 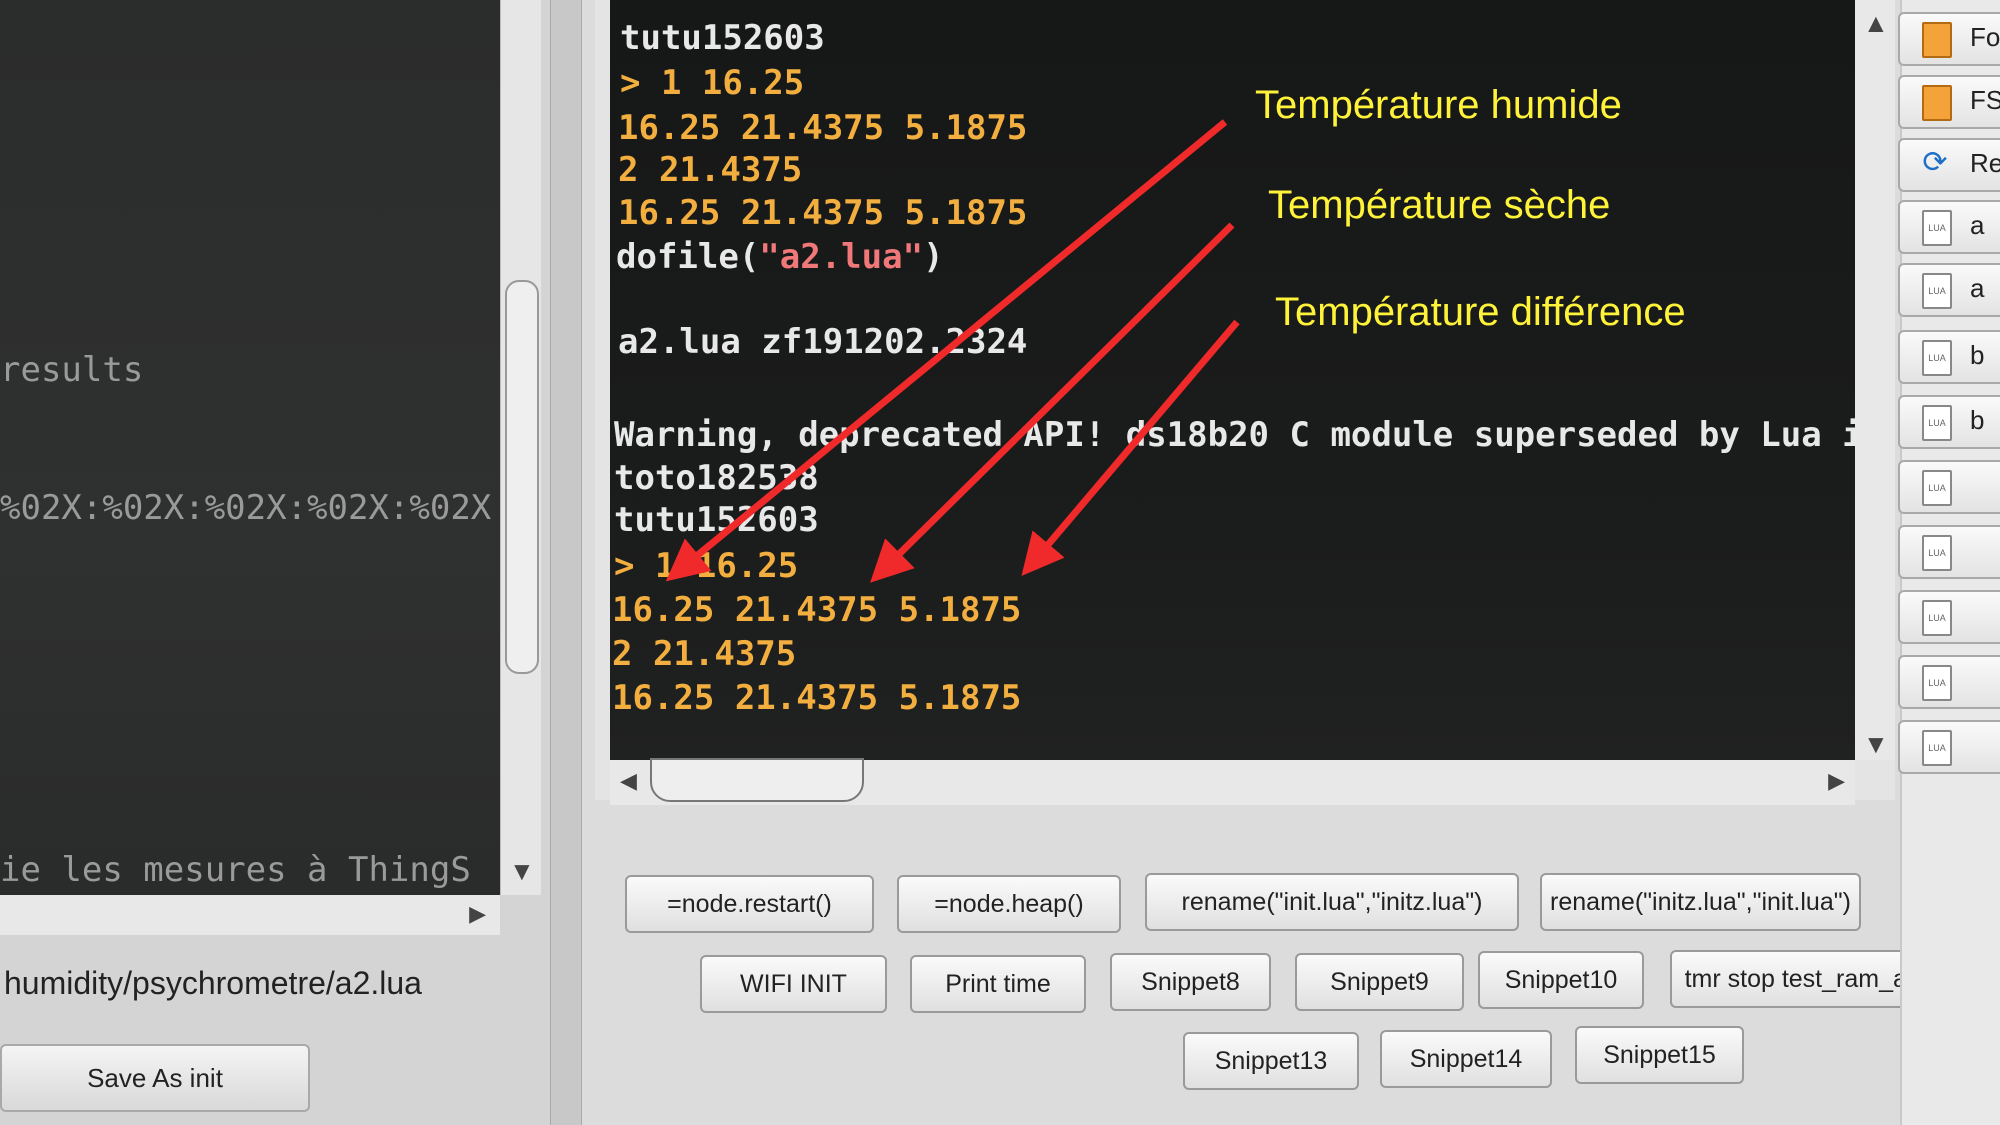 What do you see at coordinates (1480, 312) in the screenshot?
I see `annotation-temperature-difference: Température différence` at bounding box center [1480, 312].